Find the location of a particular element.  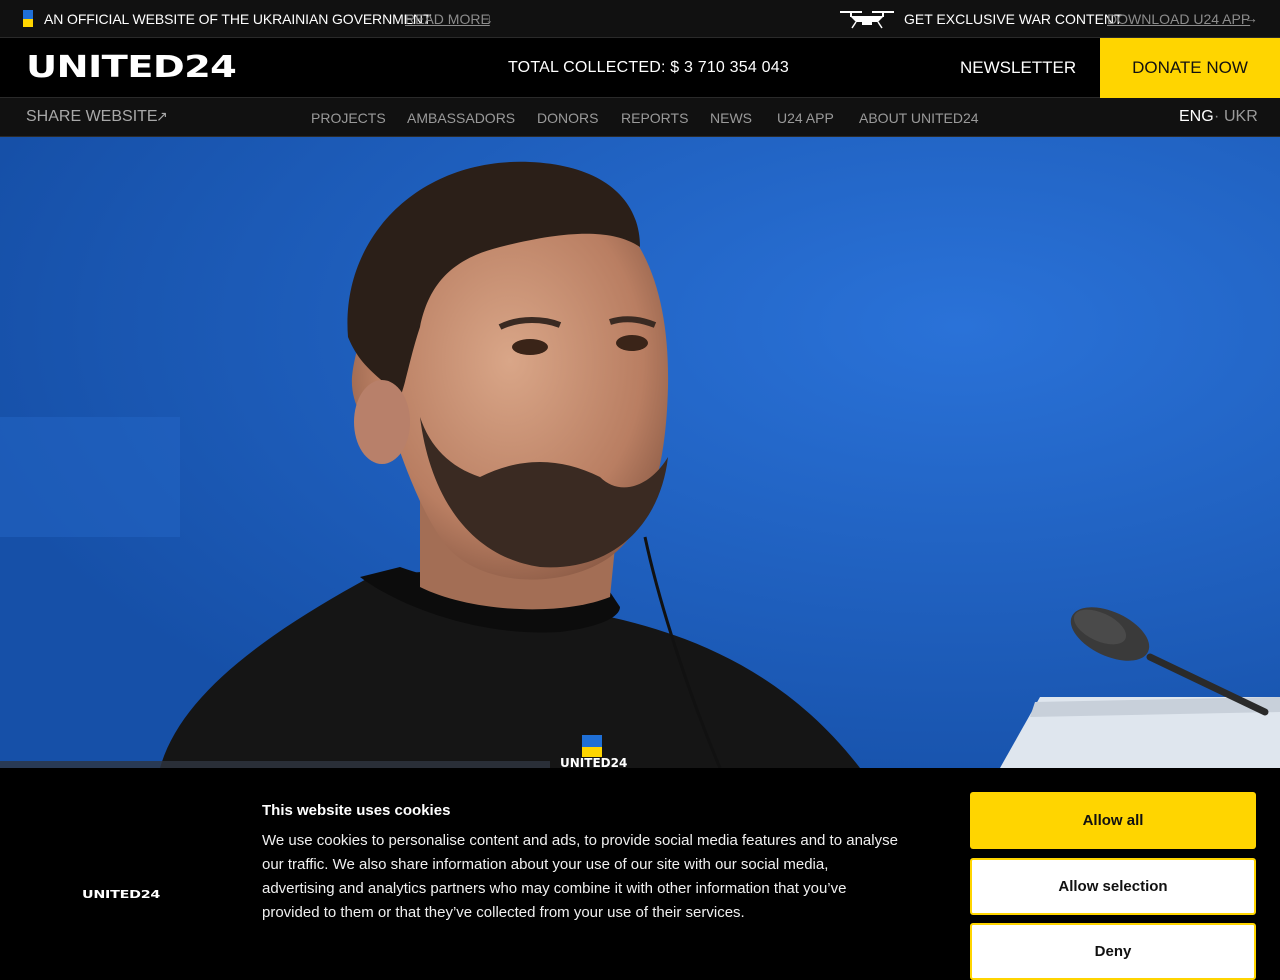

lang-eng: ENG is located at coordinates (1196, 117).